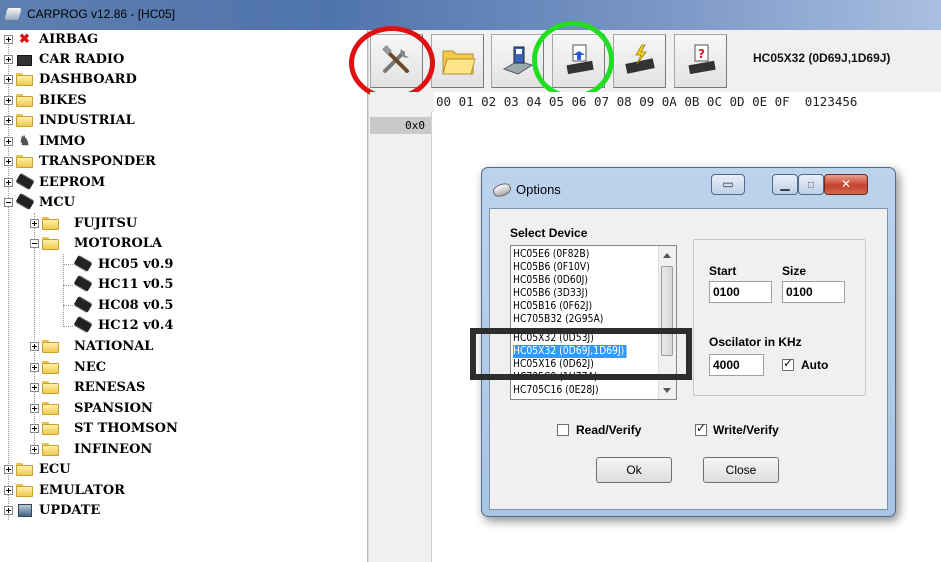  What do you see at coordinates (728, 184) in the screenshot?
I see `dialog-restore-button: ▭` at bounding box center [728, 184].